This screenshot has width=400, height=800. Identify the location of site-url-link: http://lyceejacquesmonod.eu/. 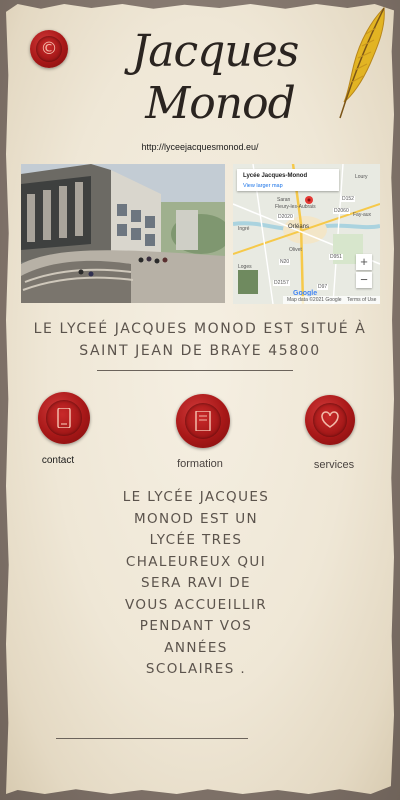
(200, 147).